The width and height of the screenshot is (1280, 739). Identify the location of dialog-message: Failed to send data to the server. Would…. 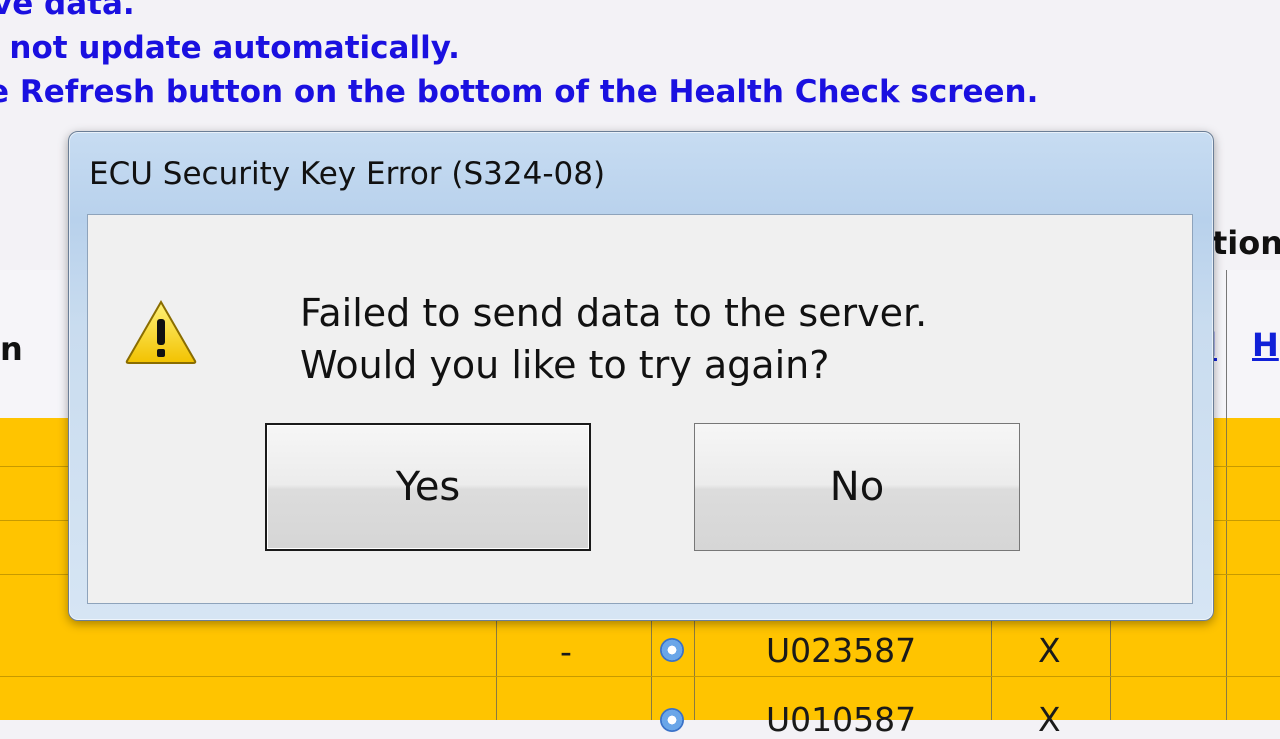
(613, 339).